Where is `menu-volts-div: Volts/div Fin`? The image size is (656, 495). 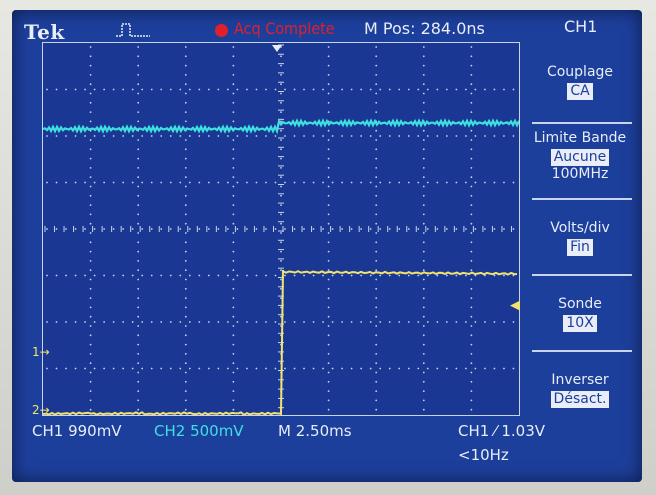 menu-volts-div: Volts/div Fin is located at coordinates (580, 238).